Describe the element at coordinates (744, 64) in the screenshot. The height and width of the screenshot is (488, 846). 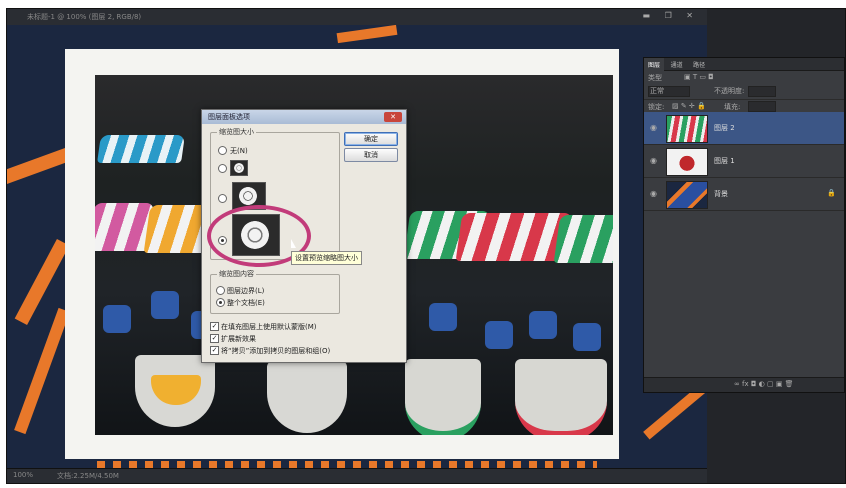
I see `panel-tabs: 图层 通道 路径` at that location.